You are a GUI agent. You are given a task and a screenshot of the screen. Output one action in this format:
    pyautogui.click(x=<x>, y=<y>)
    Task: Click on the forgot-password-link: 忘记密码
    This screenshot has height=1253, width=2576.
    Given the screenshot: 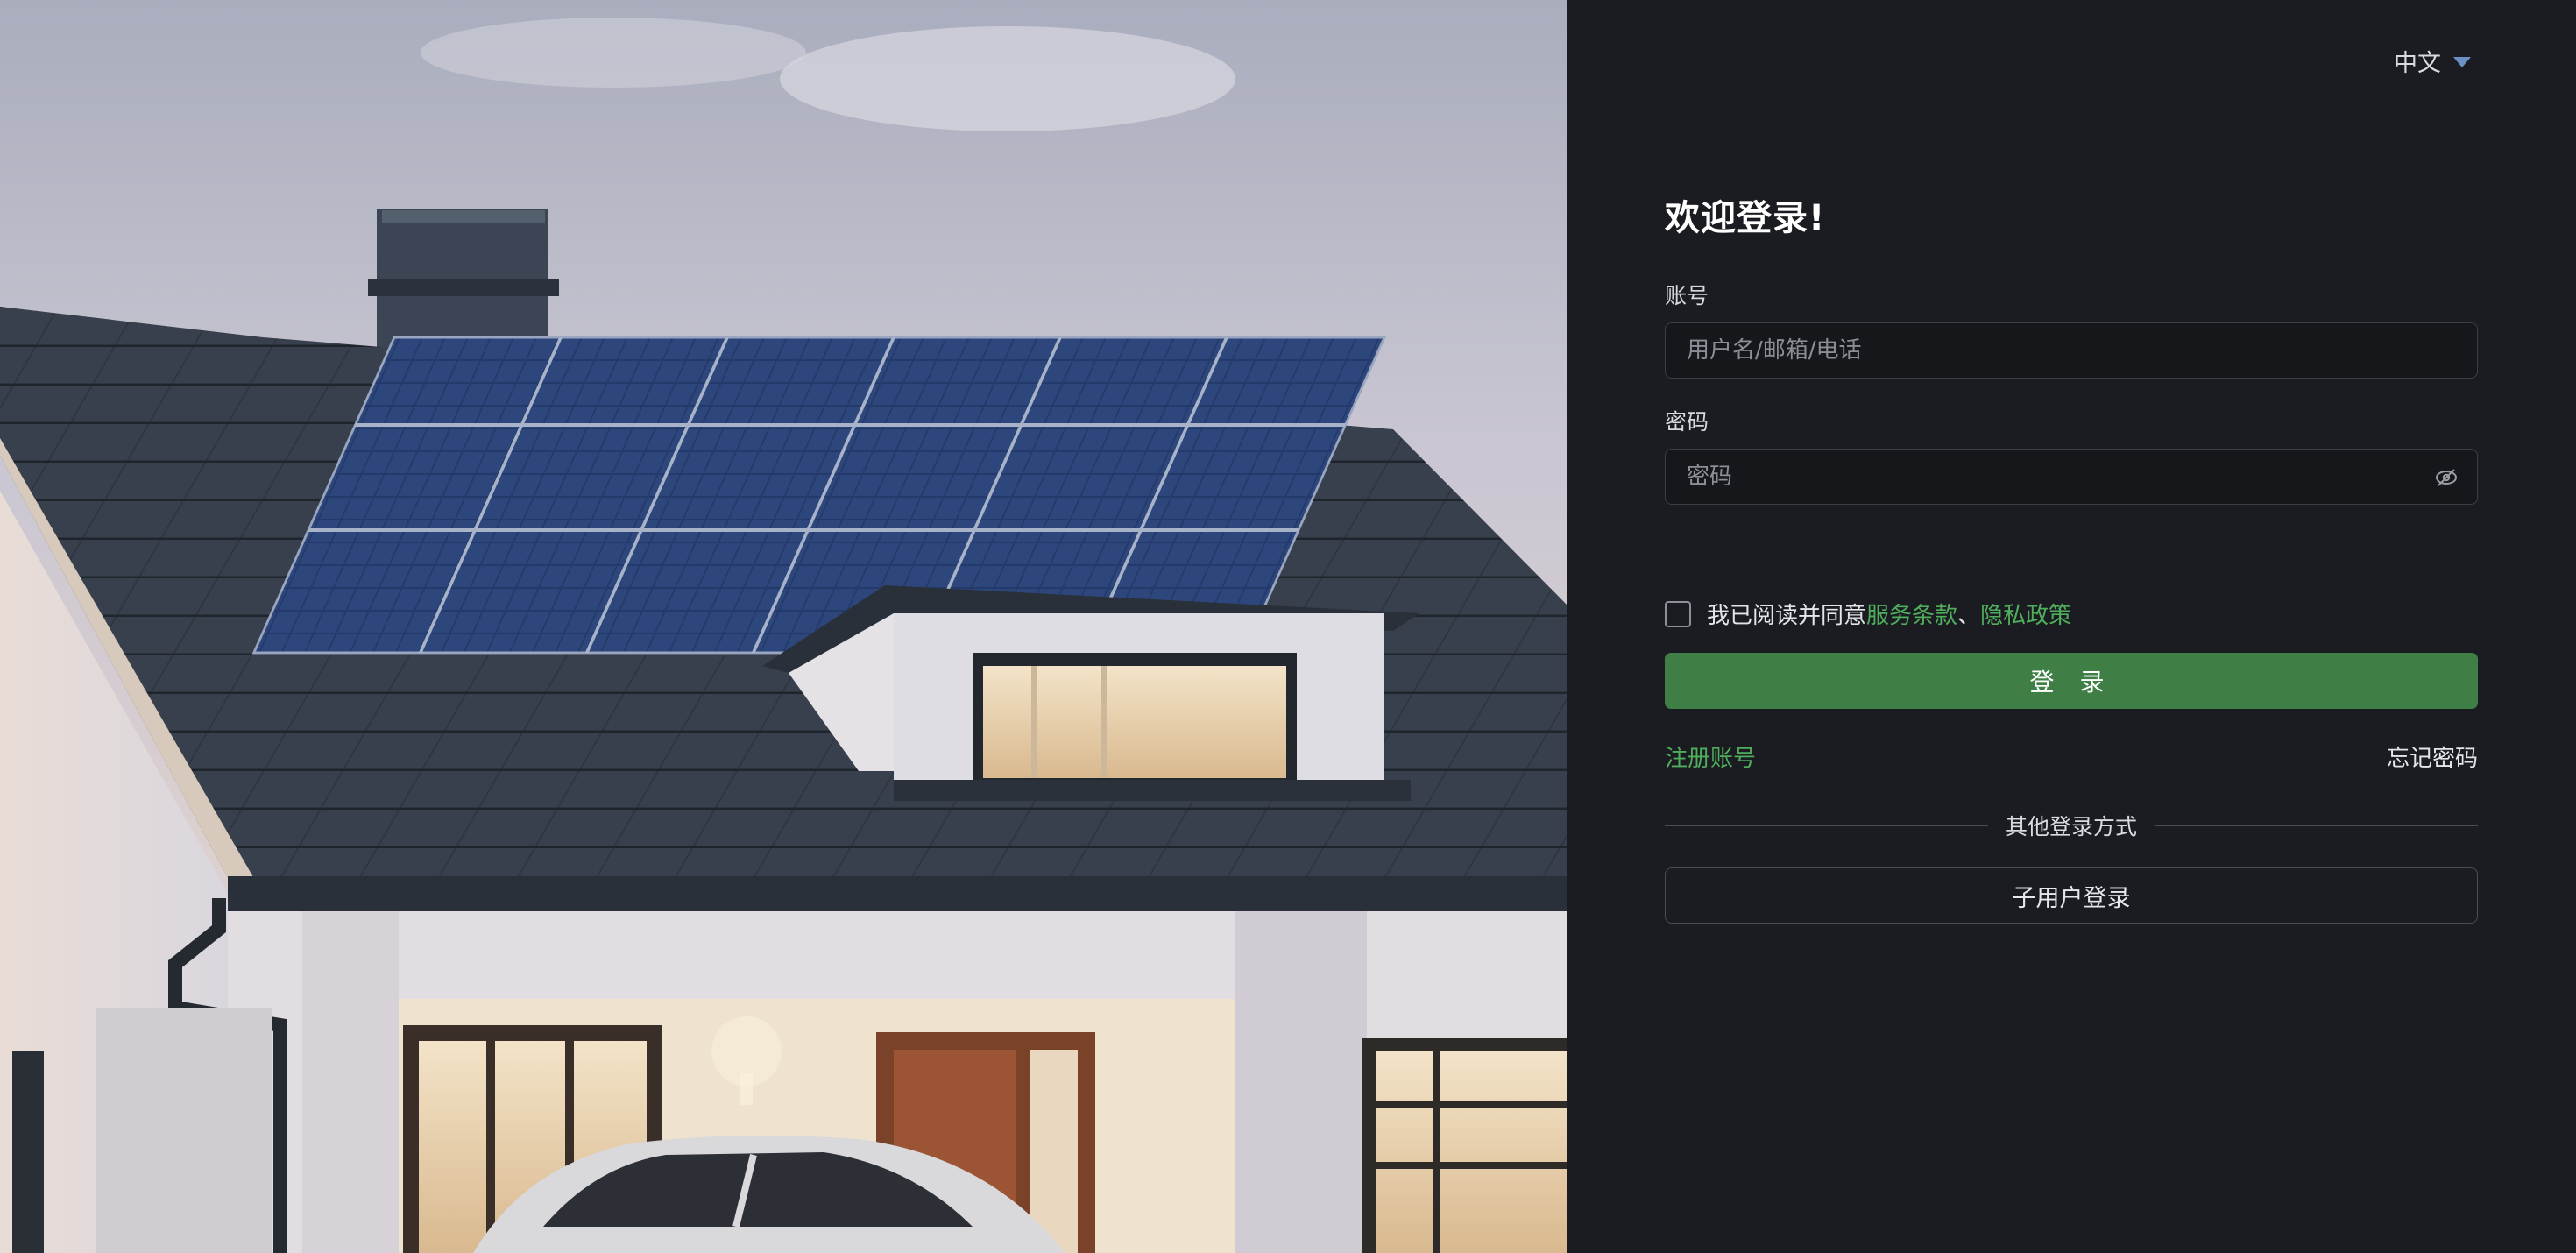 What is the action you would take?
    pyautogui.click(x=2432, y=756)
    